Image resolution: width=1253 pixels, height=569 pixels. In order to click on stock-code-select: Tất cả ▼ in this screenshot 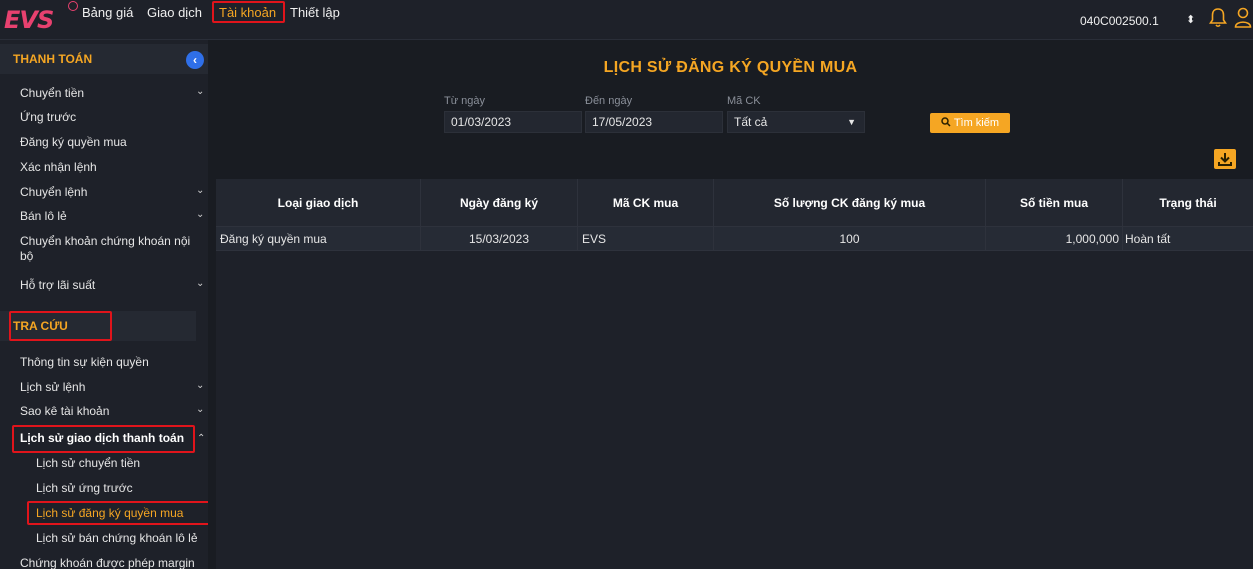, I will do `click(796, 122)`.